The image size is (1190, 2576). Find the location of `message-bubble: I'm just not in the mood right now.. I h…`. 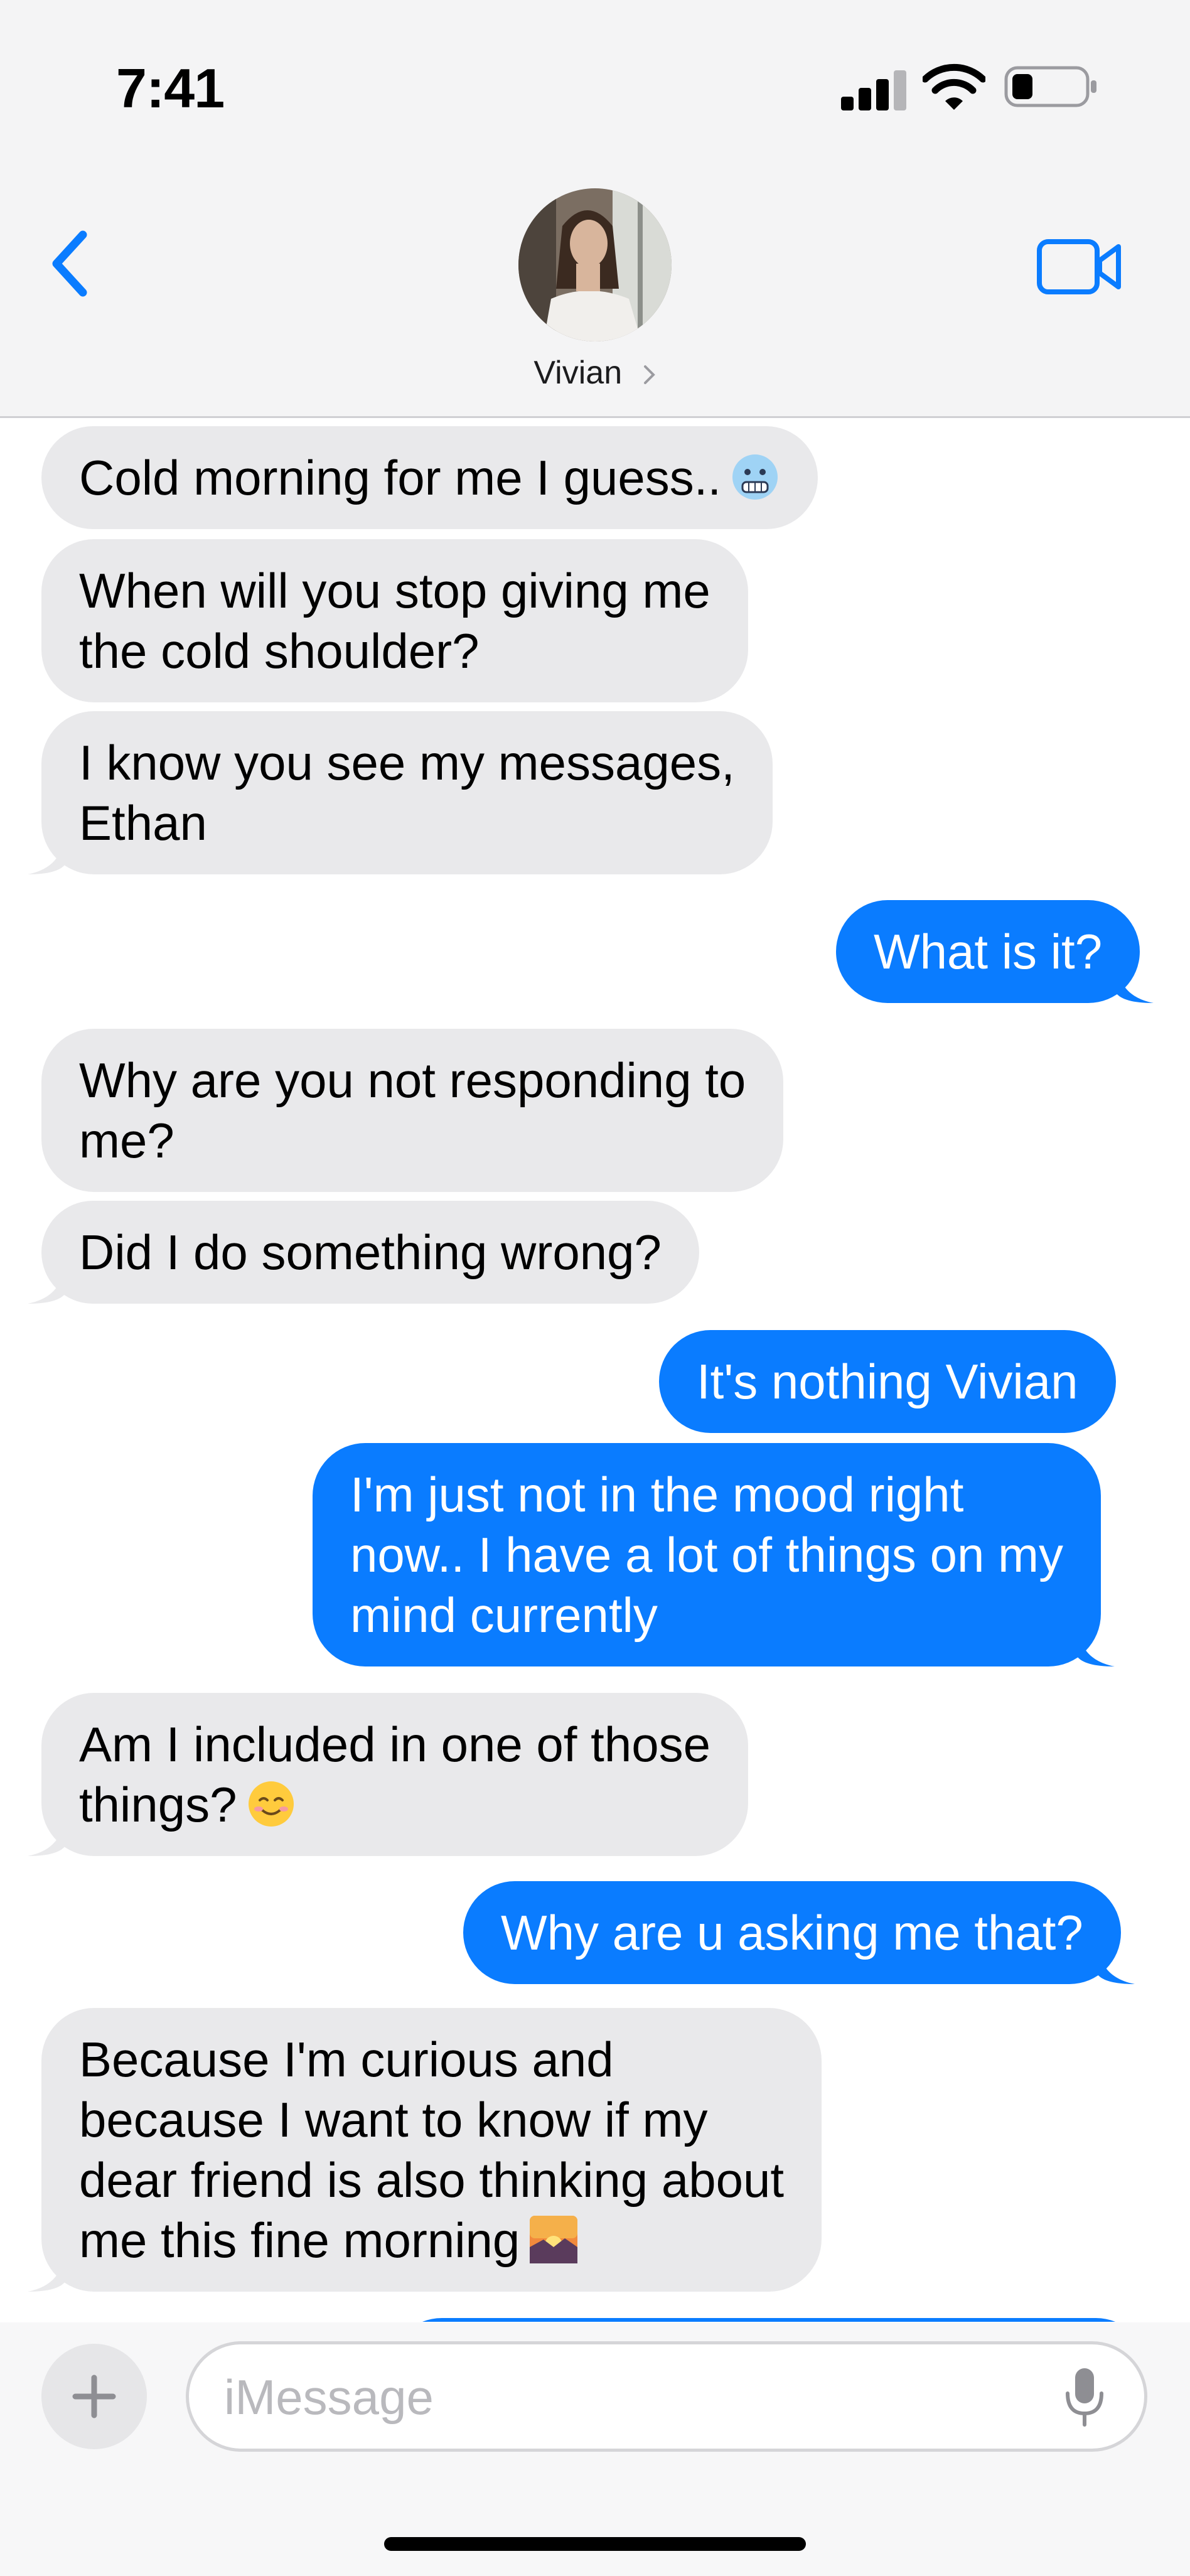

message-bubble: I'm just not in the mood right now.. I h… is located at coordinates (714, 1554).